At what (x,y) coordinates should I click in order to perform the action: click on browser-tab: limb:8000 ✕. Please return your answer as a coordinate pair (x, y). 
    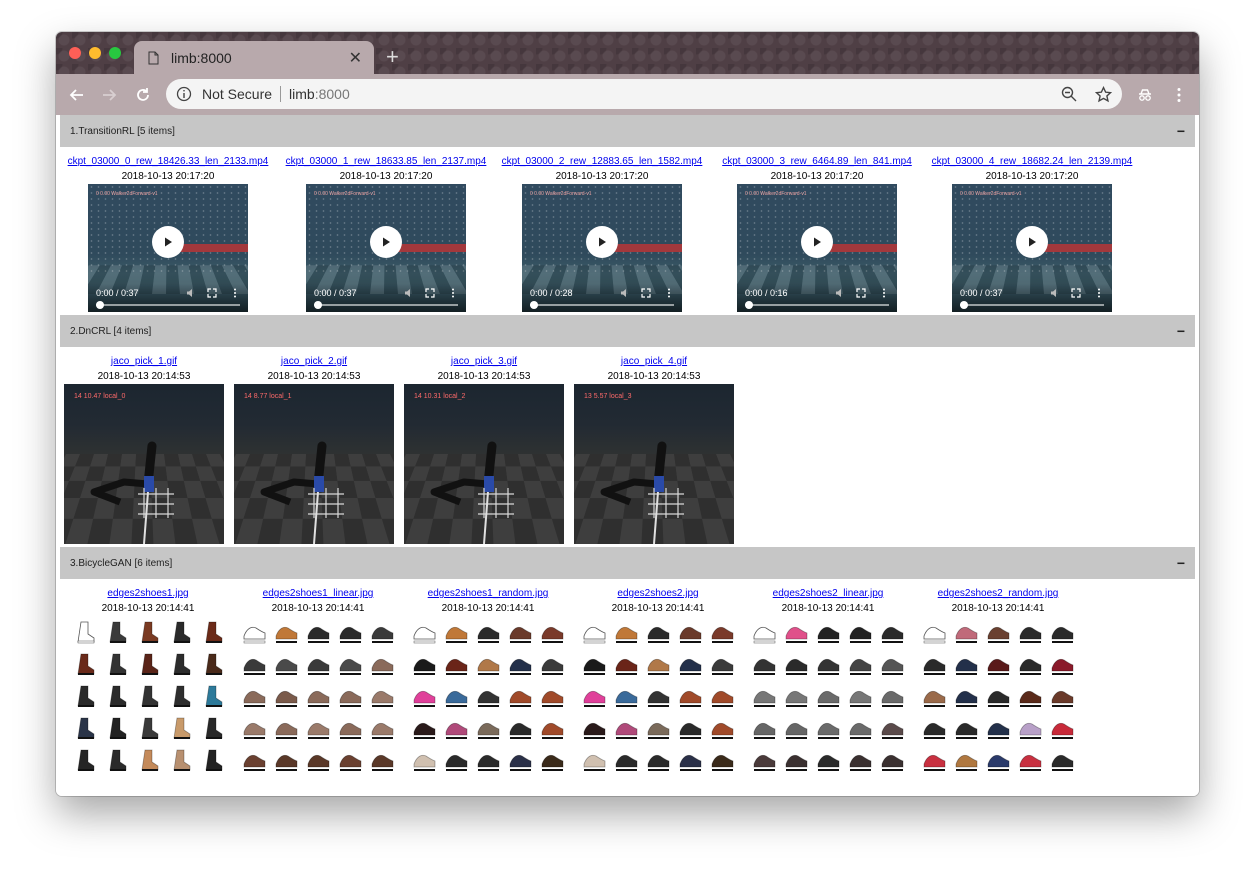
    Looking at the image, I should click on (254, 57).